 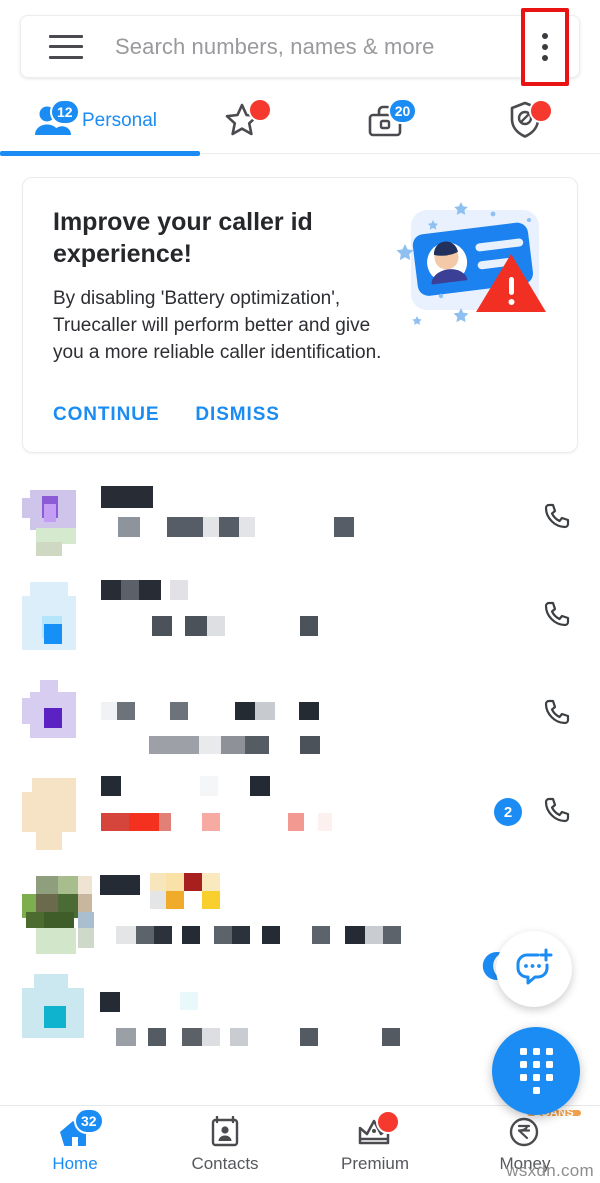 I want to click on shield-block-icon, so click(x=531, y=120).